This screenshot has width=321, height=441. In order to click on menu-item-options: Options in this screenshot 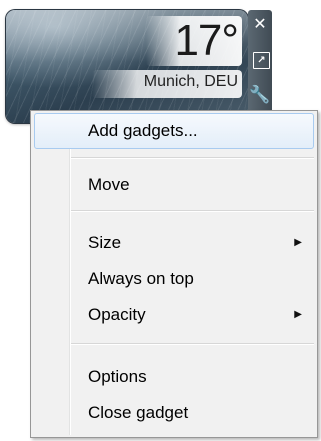, I will do `click(174, 377)`.